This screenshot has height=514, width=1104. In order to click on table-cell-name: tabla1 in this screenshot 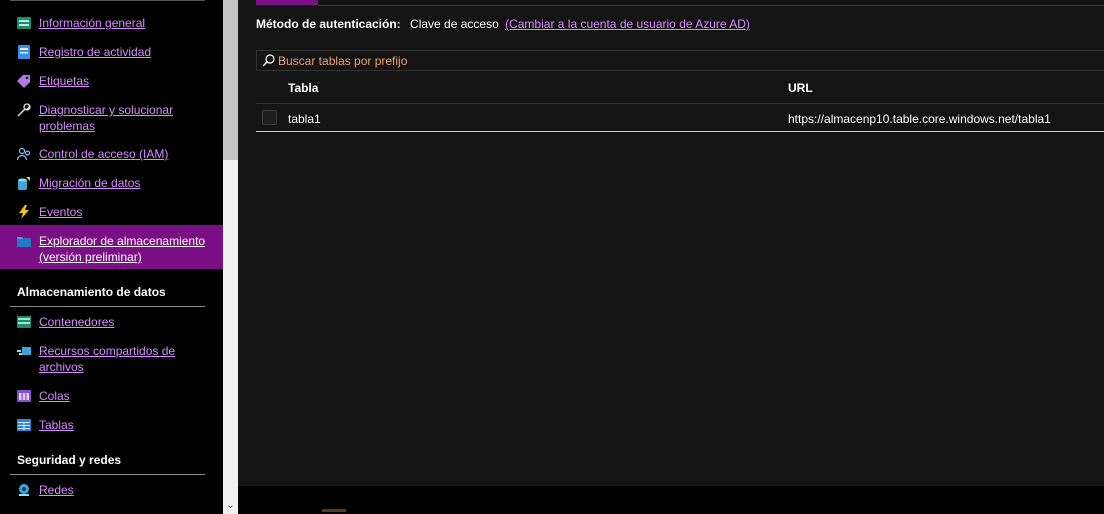, I will do `click(304, 119)`.